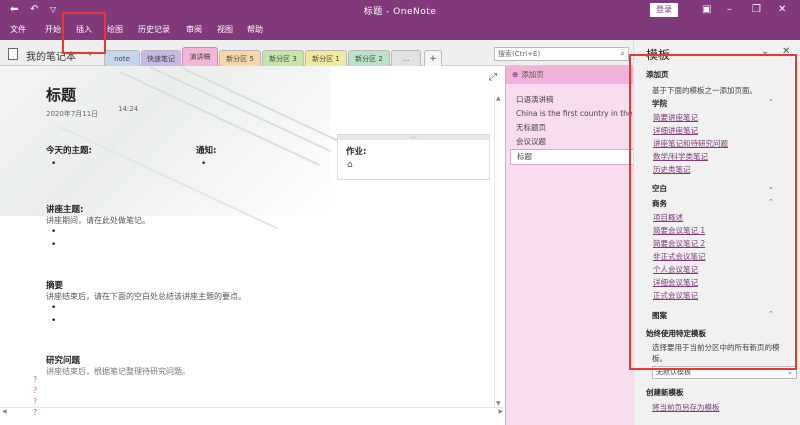 The width and height of the screenshot is (800, 425). Describe the element at coordinates (225, 30) in the screenshot. I see `menu-view: 视图` at that location.